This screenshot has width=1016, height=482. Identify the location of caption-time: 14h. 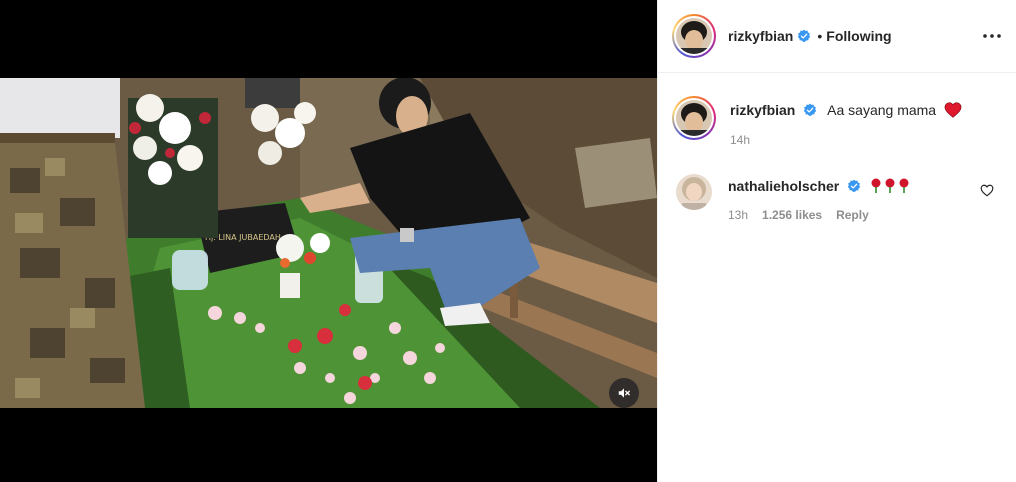
(740, 140).